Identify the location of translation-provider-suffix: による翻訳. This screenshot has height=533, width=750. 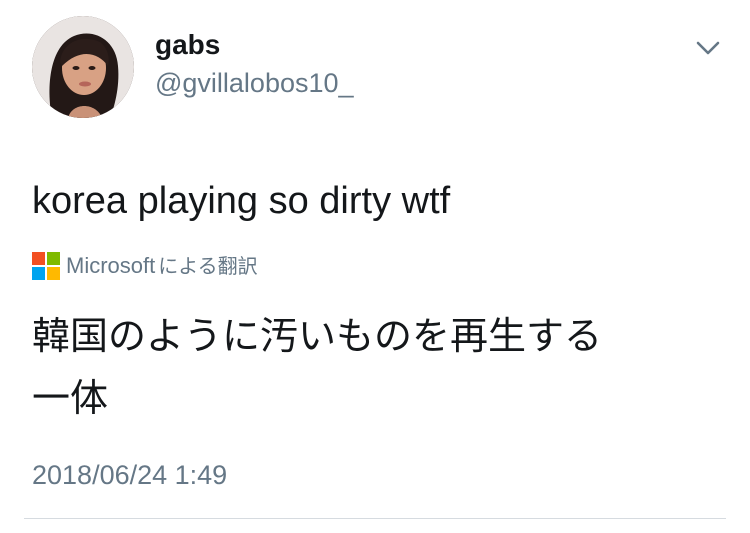
(208, 266).